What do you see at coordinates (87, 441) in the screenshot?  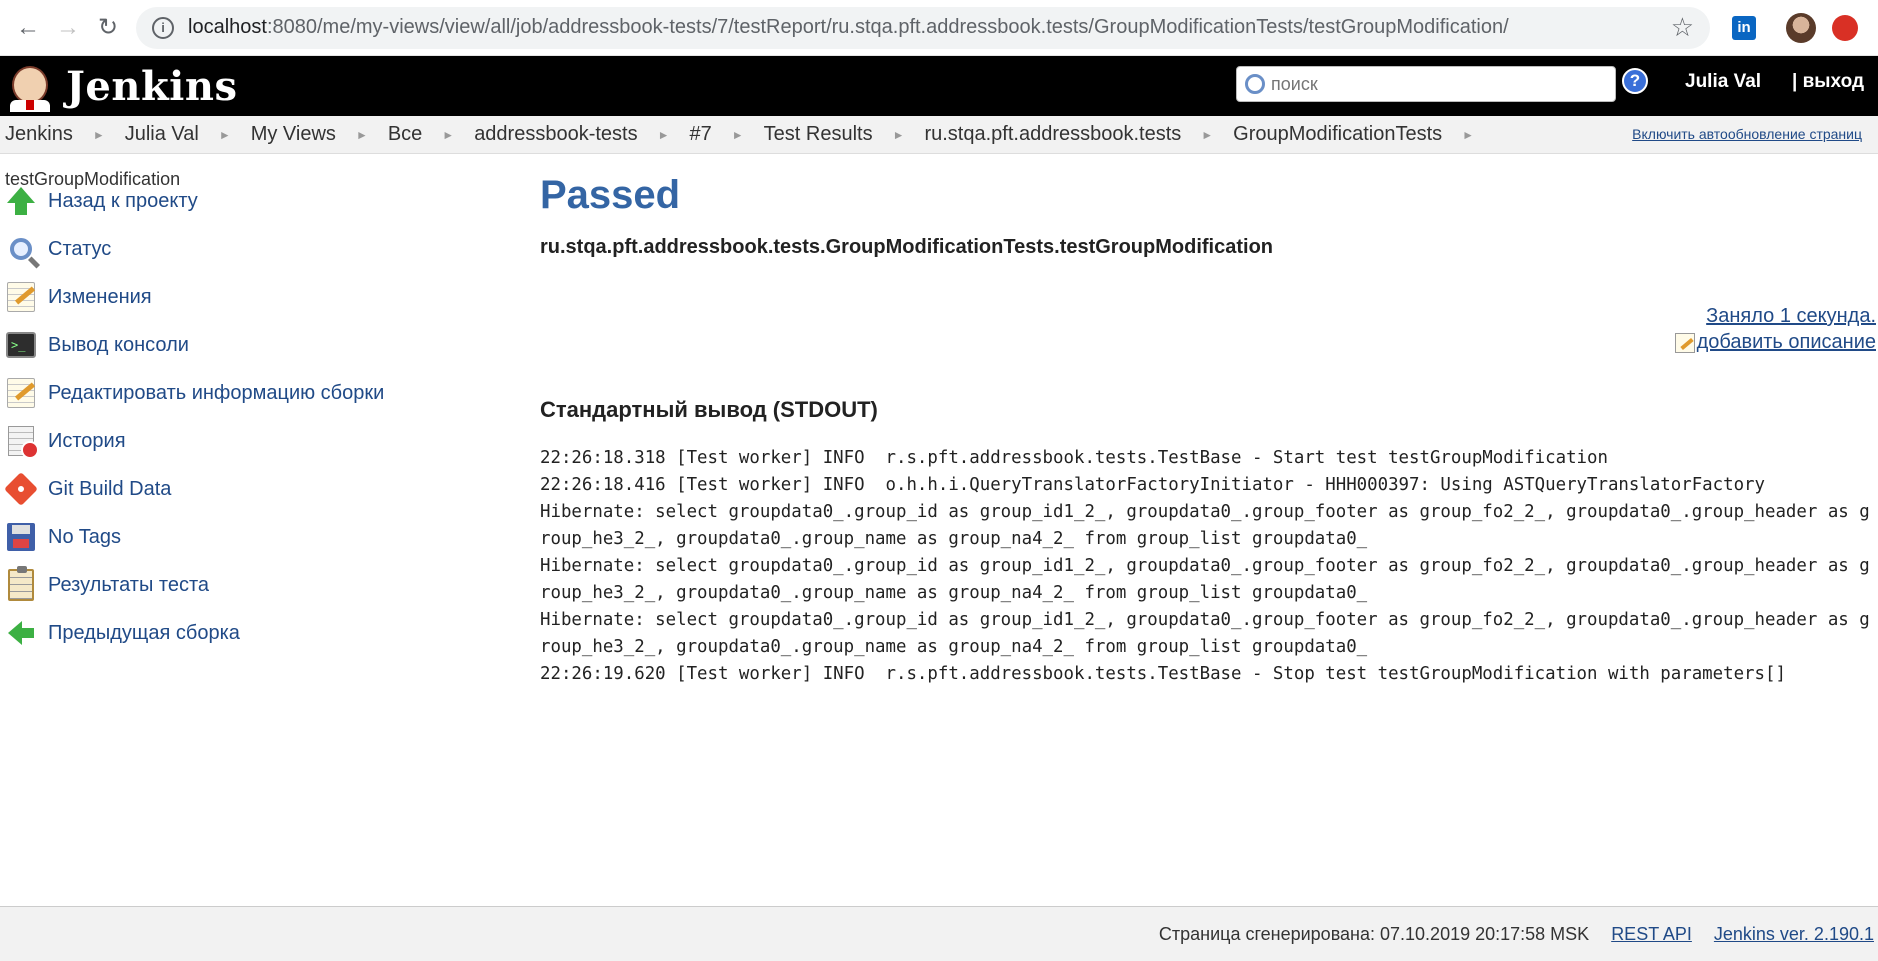 I see `task-link-history: История` at bounding box center [87, 441].